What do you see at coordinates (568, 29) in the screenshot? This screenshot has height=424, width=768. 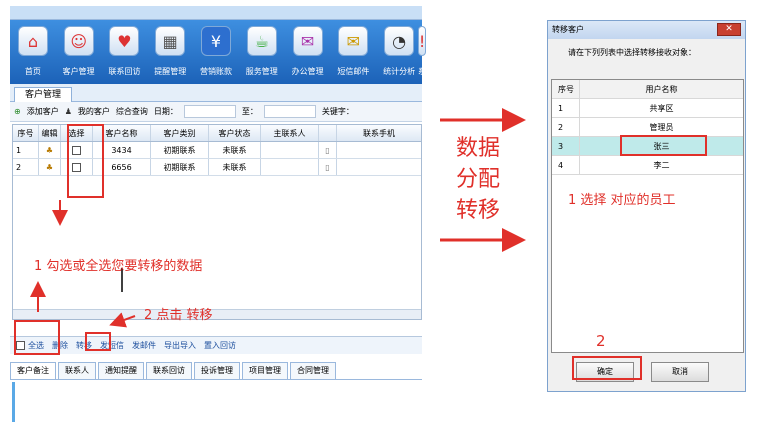 I see `dialog-title: 转移客户` at bounding box center [568, 29].